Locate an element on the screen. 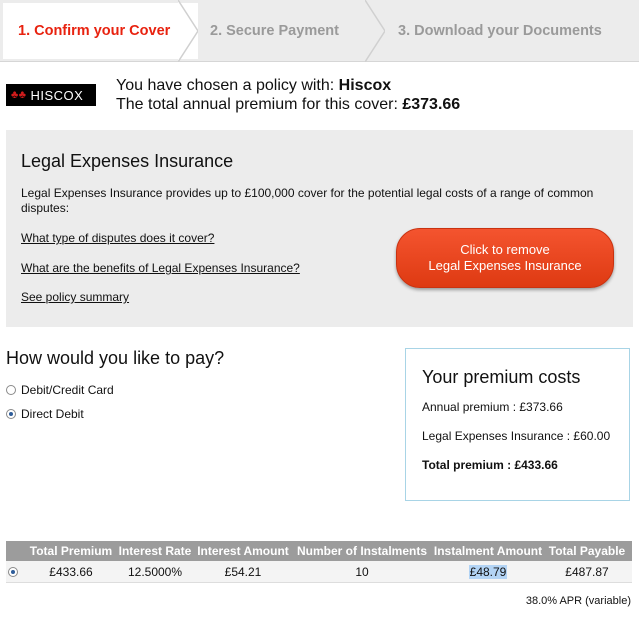 This screenshot has height=621, width=639. step-confirm-cover: 1. Confirm your Cover is located at coordinates (99, 29).